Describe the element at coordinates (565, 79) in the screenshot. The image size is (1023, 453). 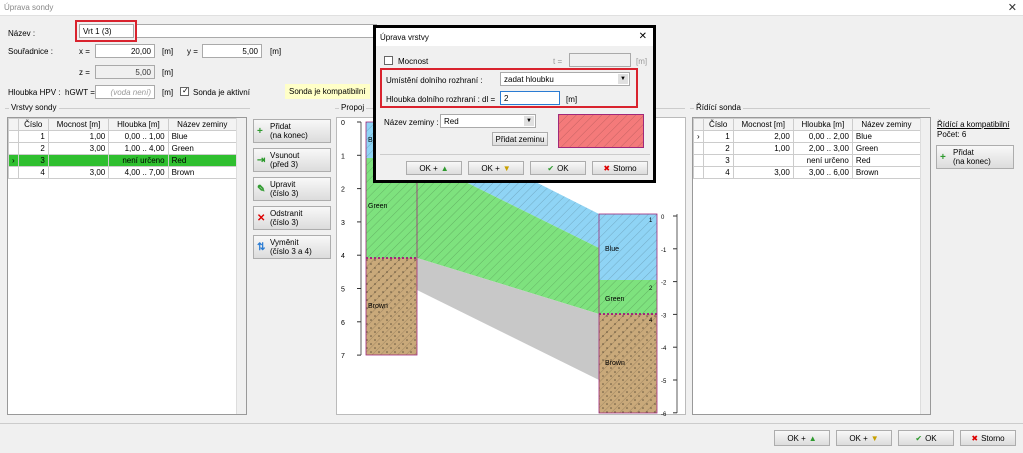
I see `placement-select: zadat hloubku ▼` at that location.